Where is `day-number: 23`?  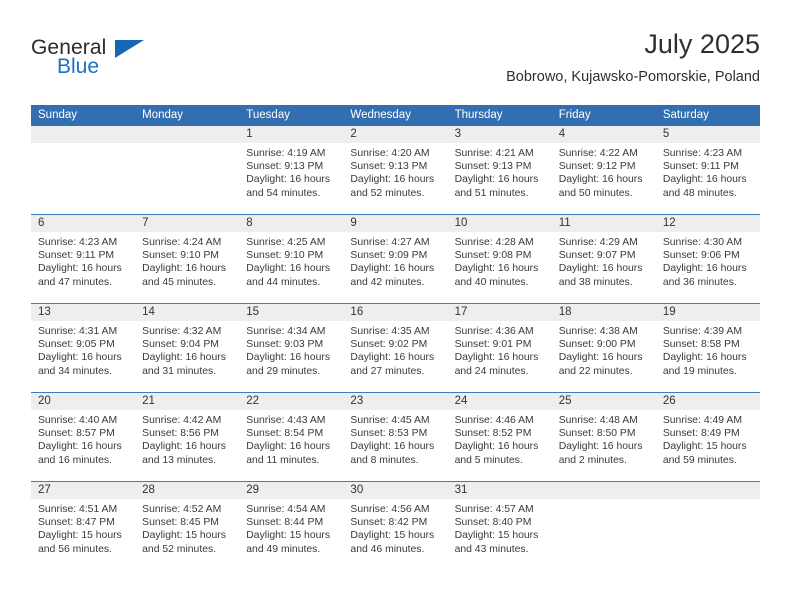 day-number: 23 is located at coordinates (395, 401).